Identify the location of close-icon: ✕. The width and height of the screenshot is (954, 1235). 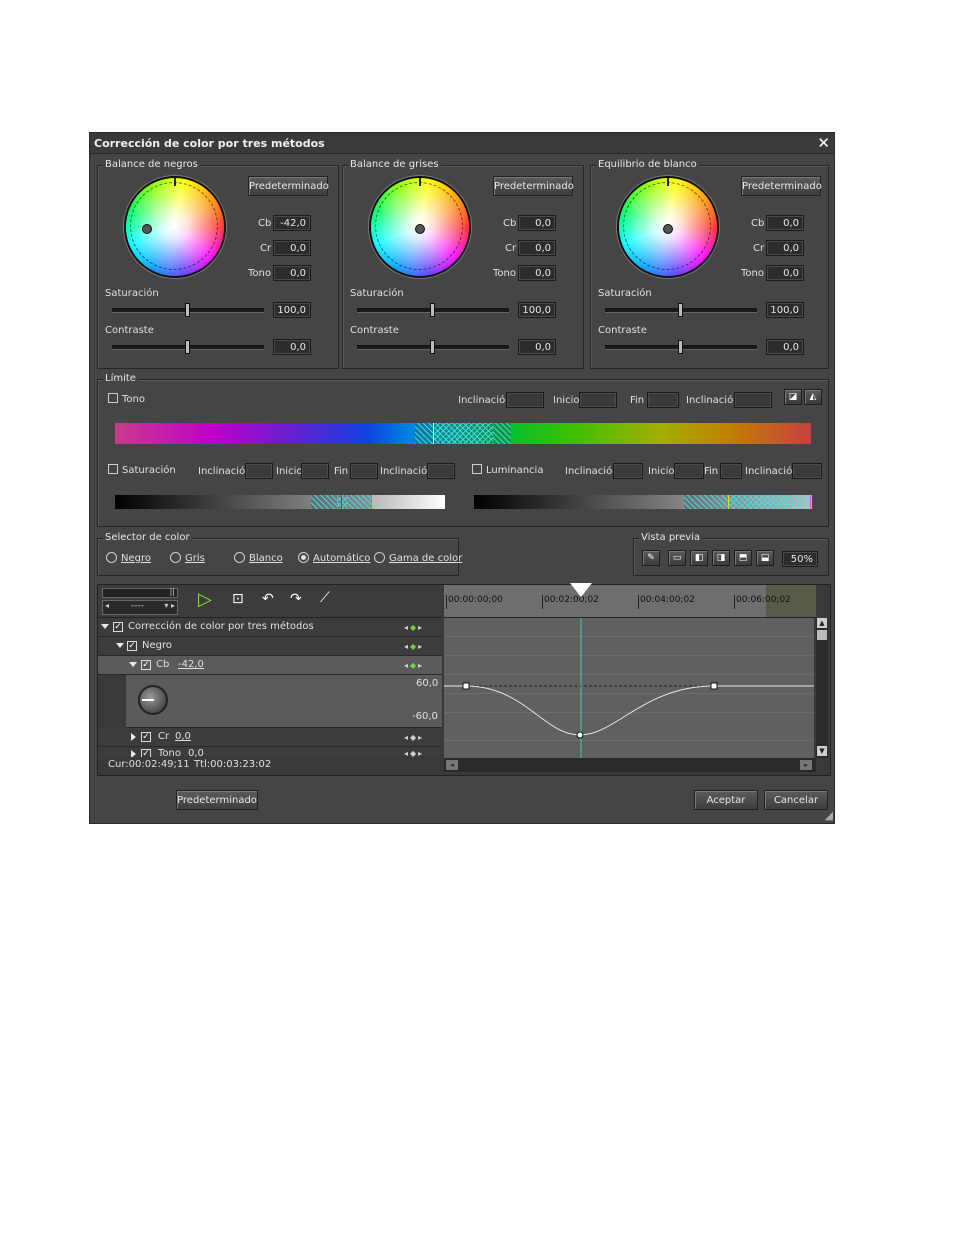
(823, 143).